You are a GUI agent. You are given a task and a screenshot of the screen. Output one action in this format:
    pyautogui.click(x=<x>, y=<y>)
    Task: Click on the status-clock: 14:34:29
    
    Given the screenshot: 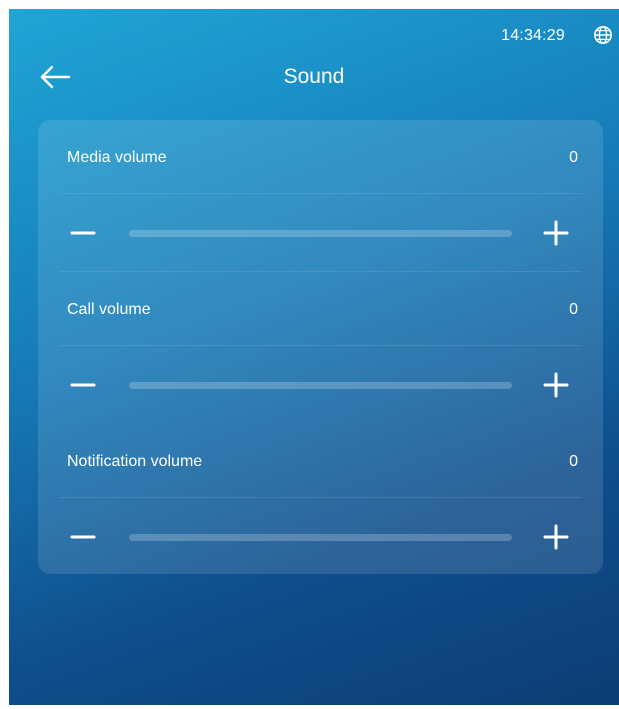 What is the action you would take?
    pyautogui.click(x=533, y=35)
    